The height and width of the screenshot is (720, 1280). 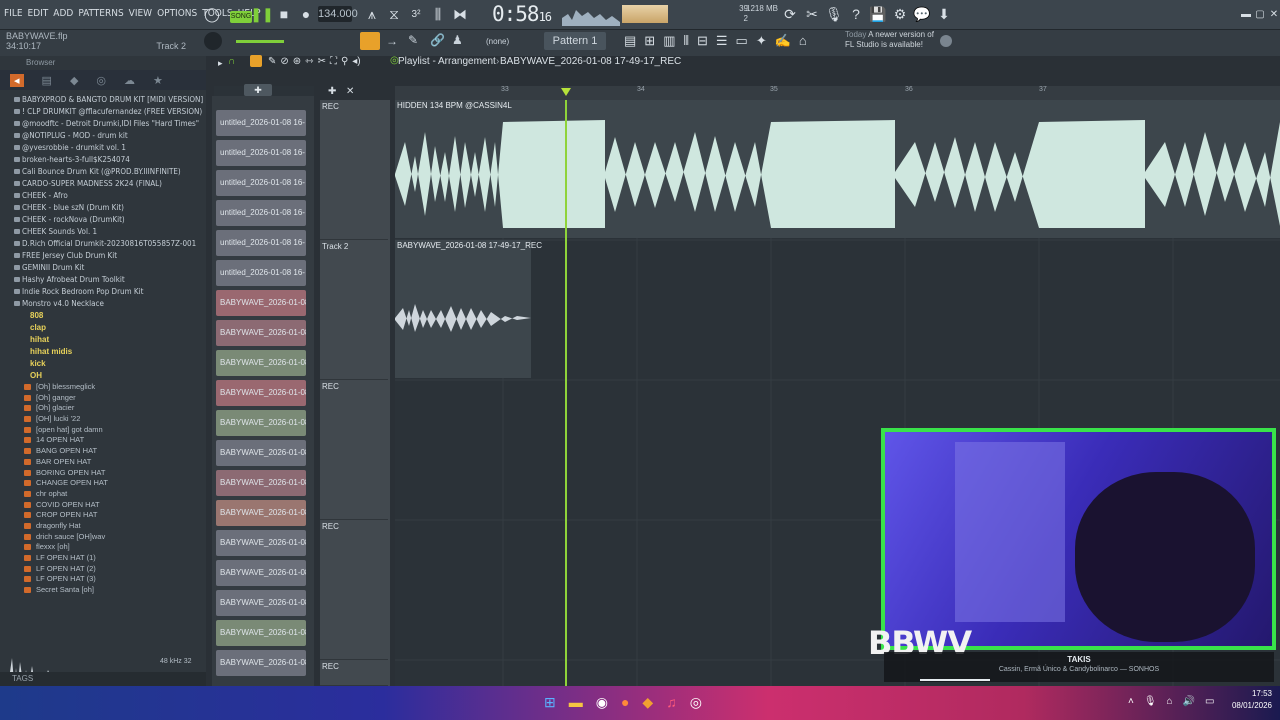 What do you see at coordinates (103, 387) in the screenshot?
I see `browser-file: [Oh] blessmeglick` at bounding box center [103, 387].